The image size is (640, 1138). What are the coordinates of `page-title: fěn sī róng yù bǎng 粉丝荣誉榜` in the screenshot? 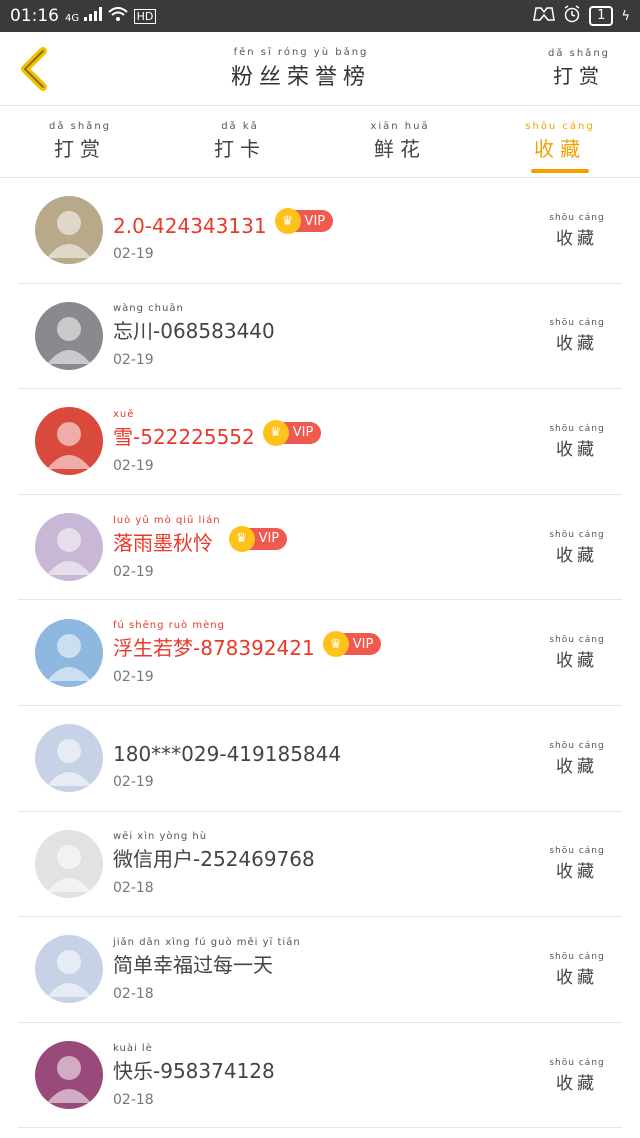 It's located at (301, 69).